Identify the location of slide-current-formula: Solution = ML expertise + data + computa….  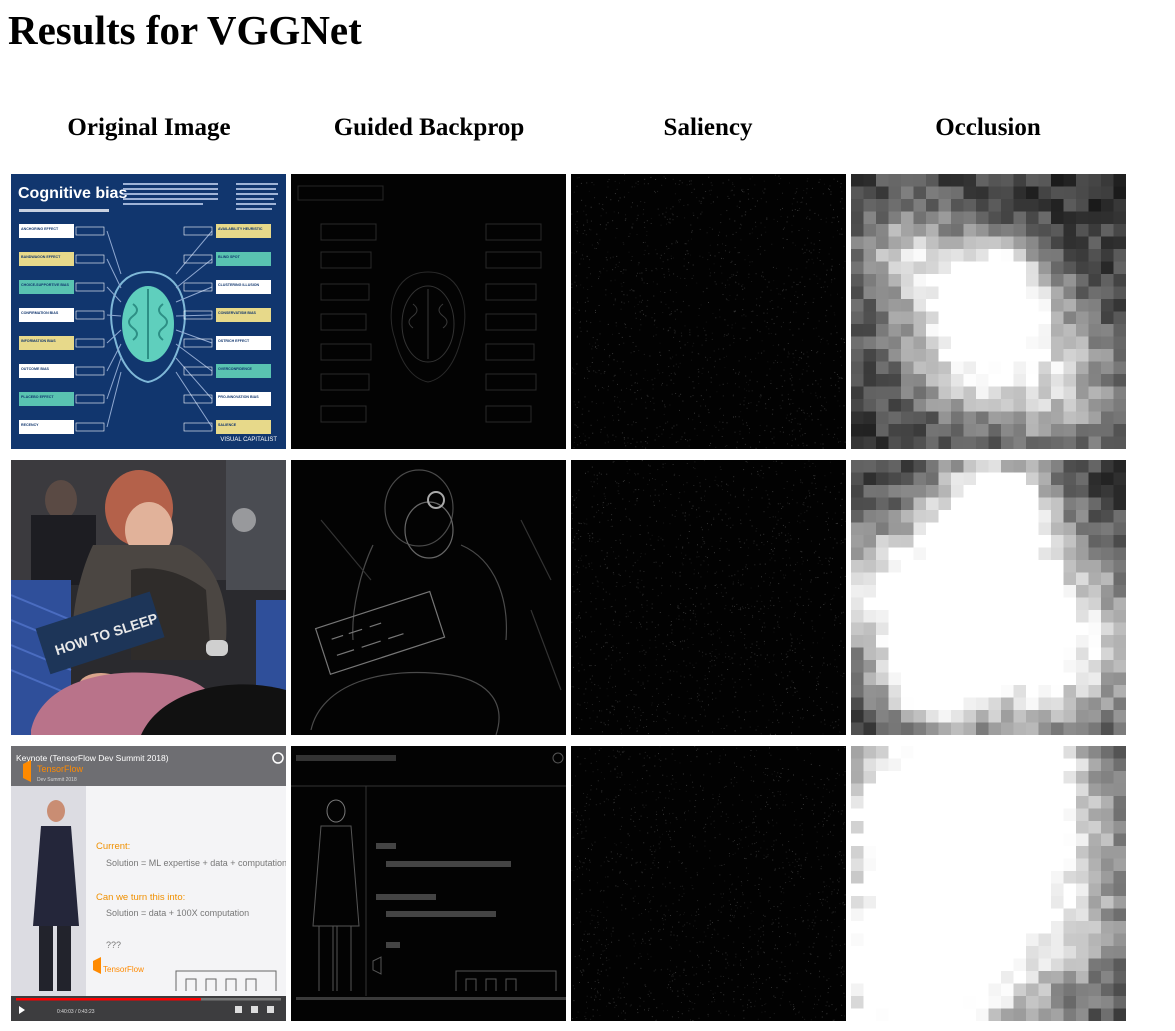
(196, 863).